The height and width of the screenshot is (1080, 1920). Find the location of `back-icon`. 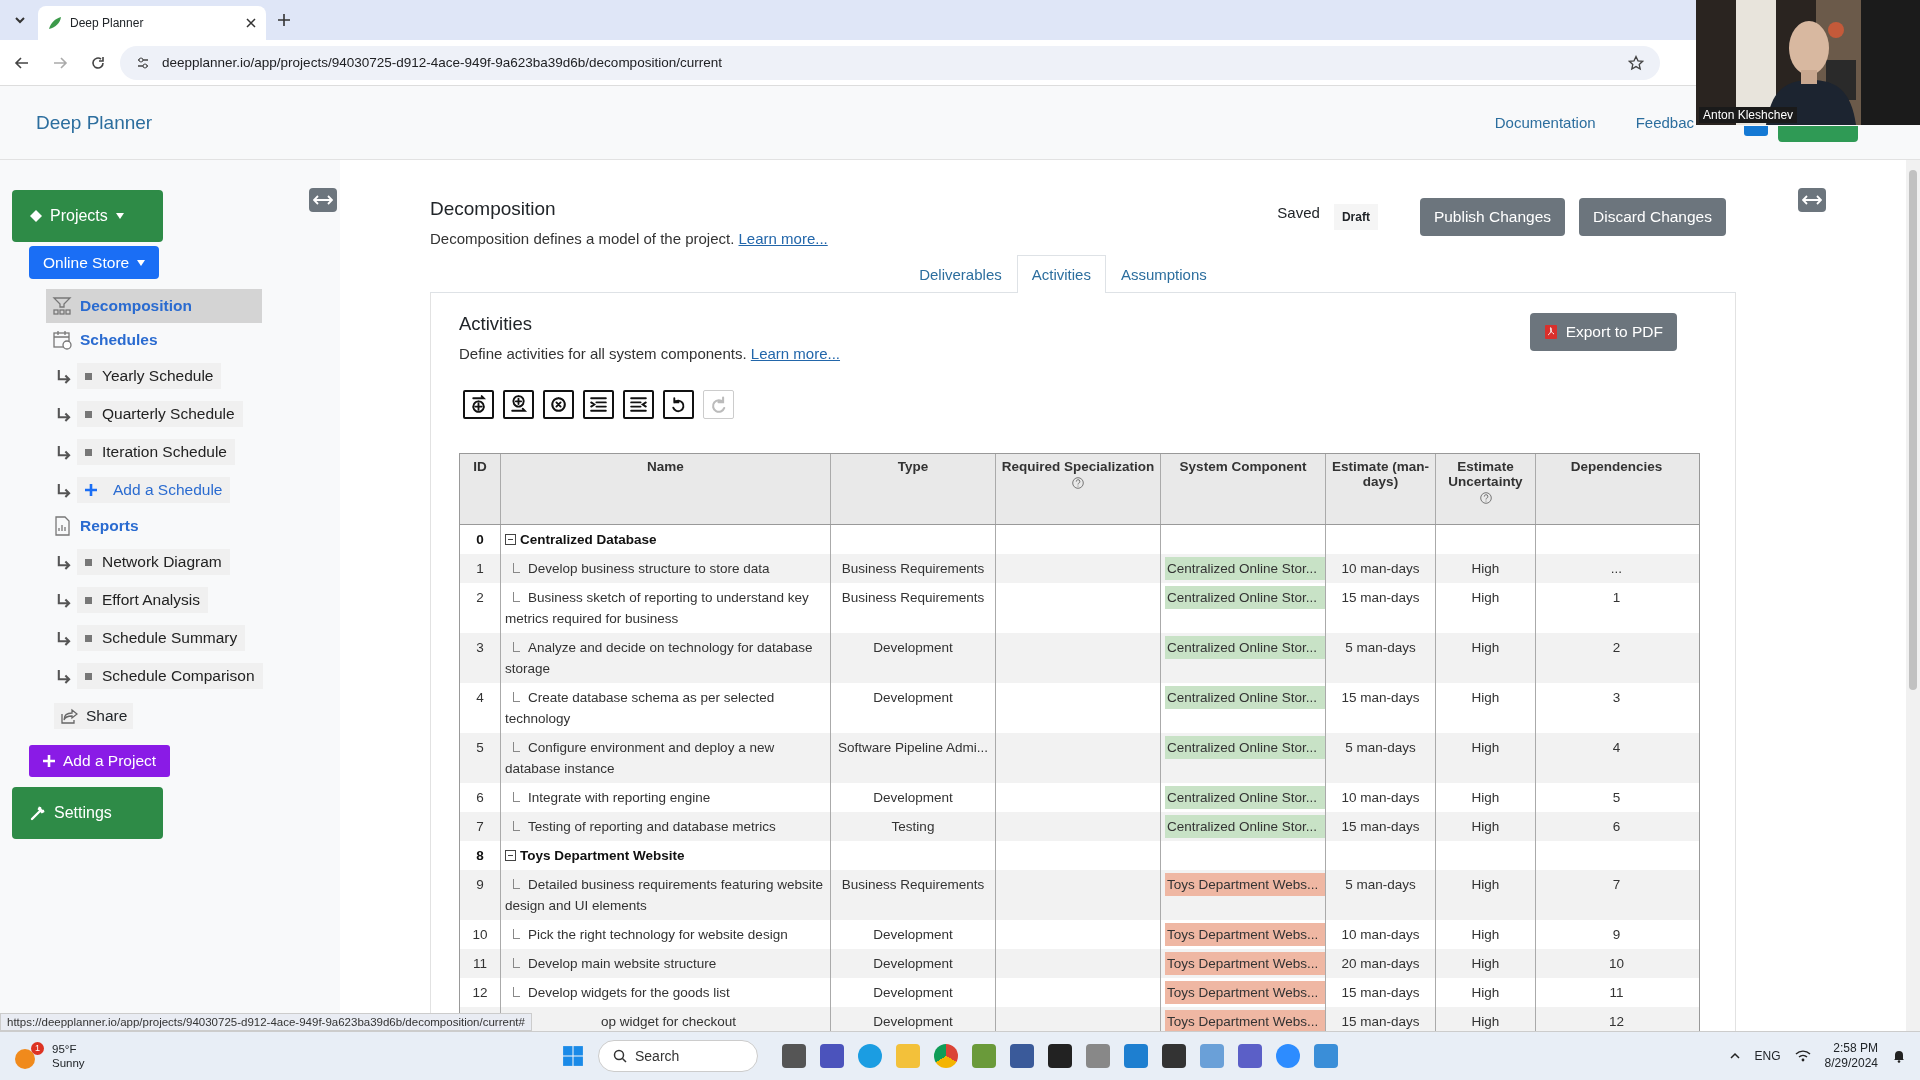

back-icon is located at coordinates (22, 62).